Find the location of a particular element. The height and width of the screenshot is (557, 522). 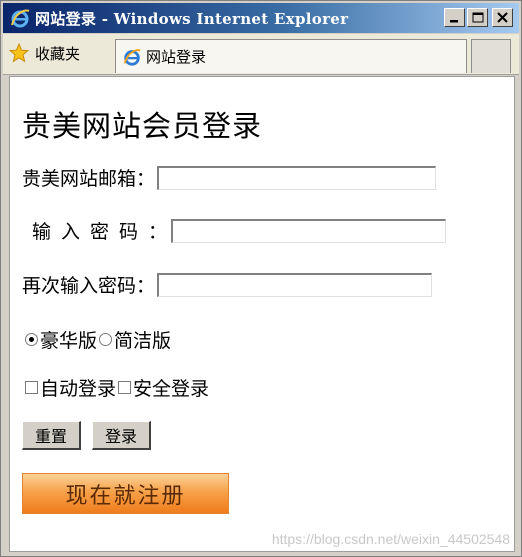

page-title: 贵美网站会员登录 is located at coordinates (142, 126).